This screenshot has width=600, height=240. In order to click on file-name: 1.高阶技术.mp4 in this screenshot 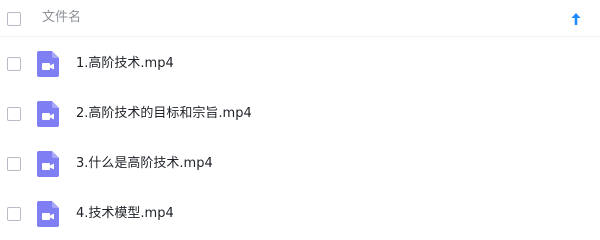, I will do `click(125, 64)`.